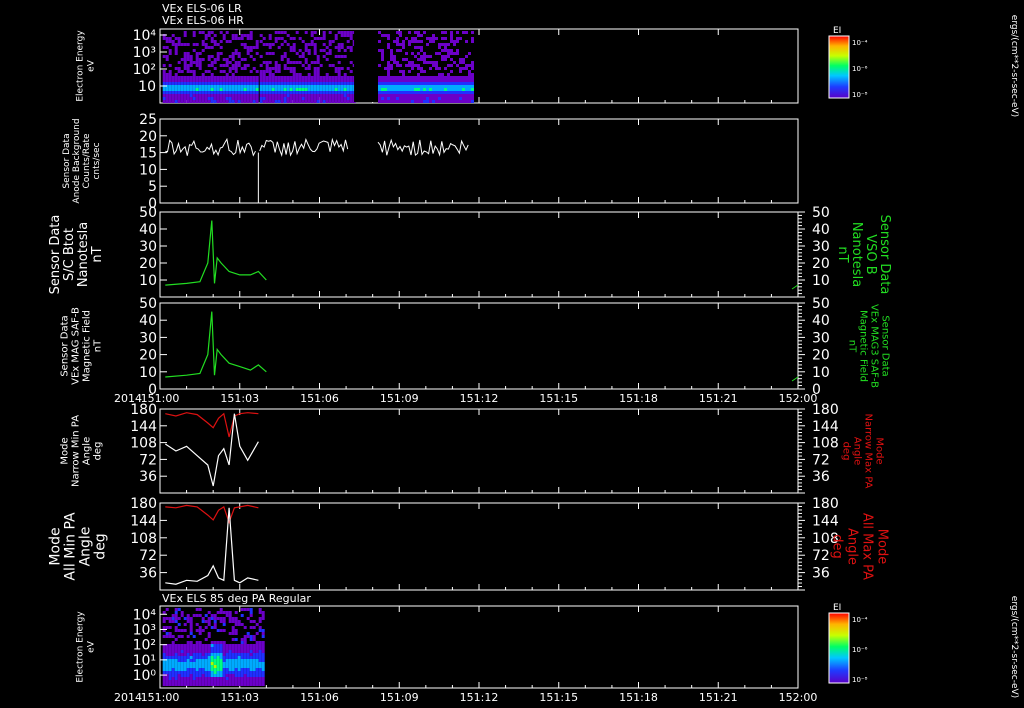 The image size is (1024, 708). I want to click on y-tick-label: 72, so click(148, 556).